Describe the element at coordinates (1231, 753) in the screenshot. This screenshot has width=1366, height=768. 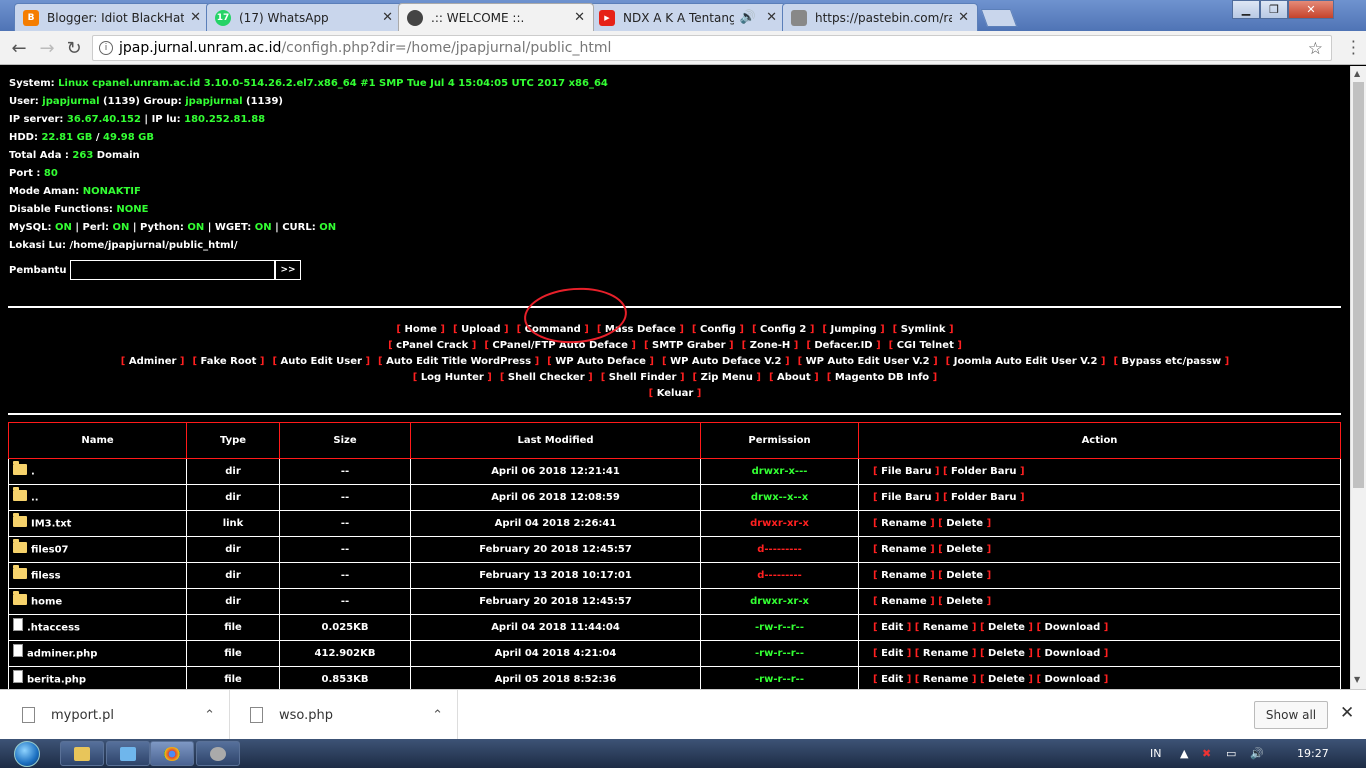
I see `action-center-icon: ▭` at that location.